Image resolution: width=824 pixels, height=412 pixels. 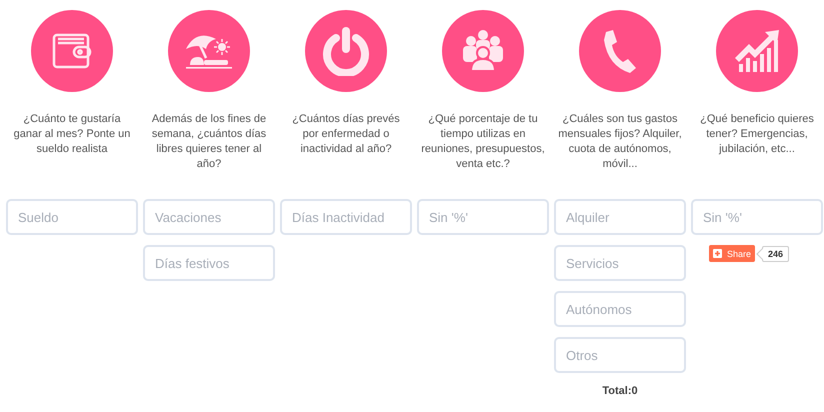 I want to click on question-text: ¿Cuántos días prevés por enfermedad o inactividad al año?, so click(x=346, y=134).